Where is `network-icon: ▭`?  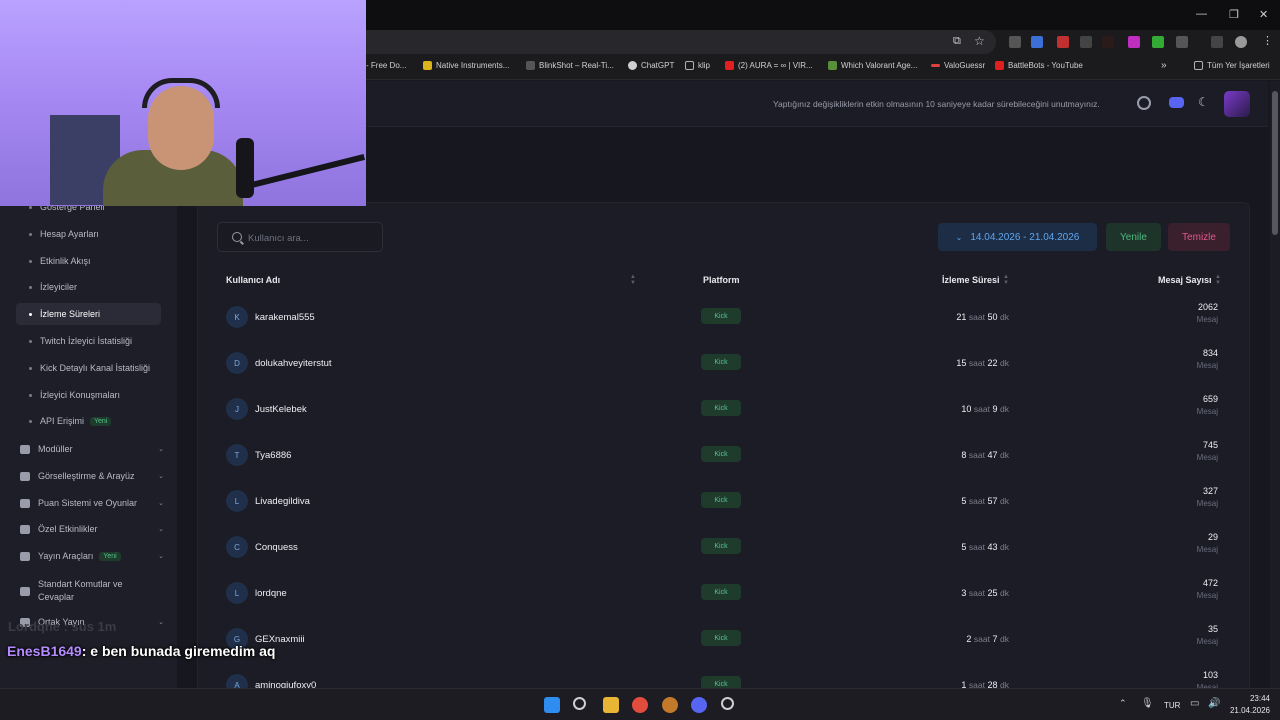
network-icon: ▭ is located at coordinates (1194, 703).